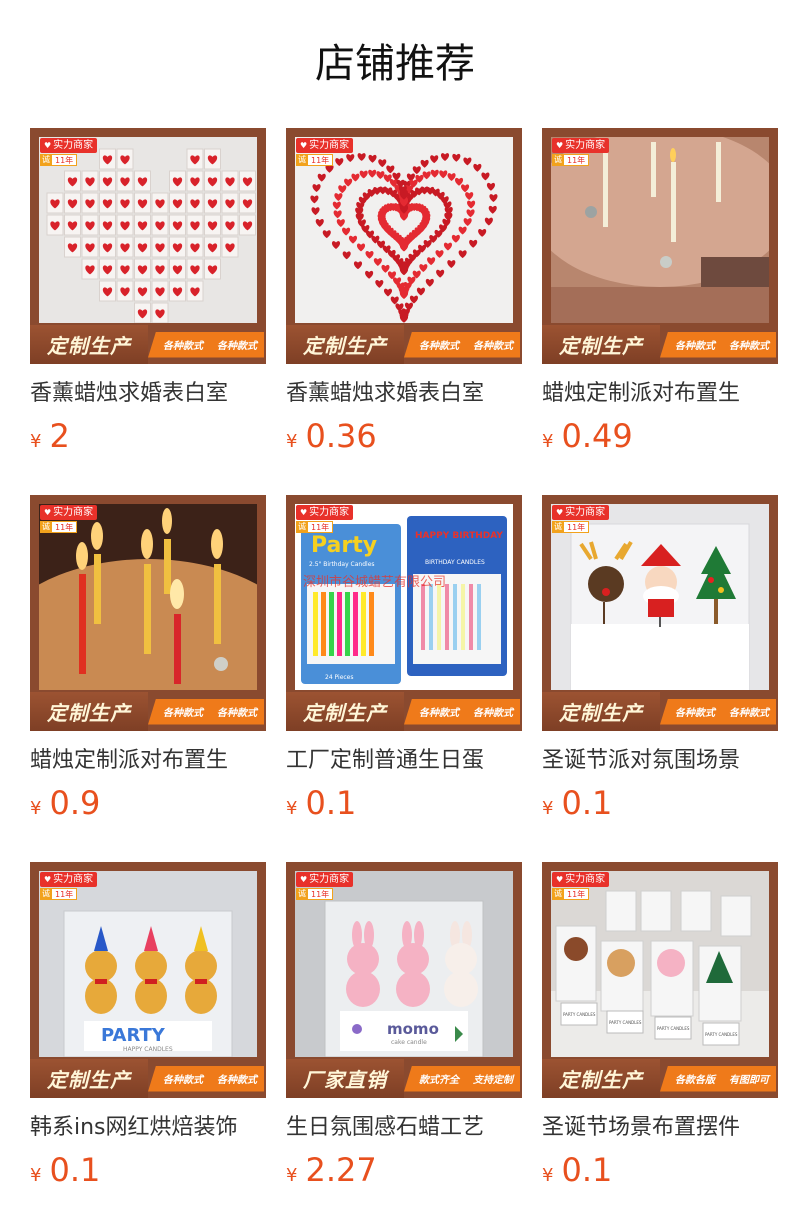  What do you see at coordinates (148, 803) in the screenshot?
I see `product-price: ¥0.9` at bounding box center [148, 803].